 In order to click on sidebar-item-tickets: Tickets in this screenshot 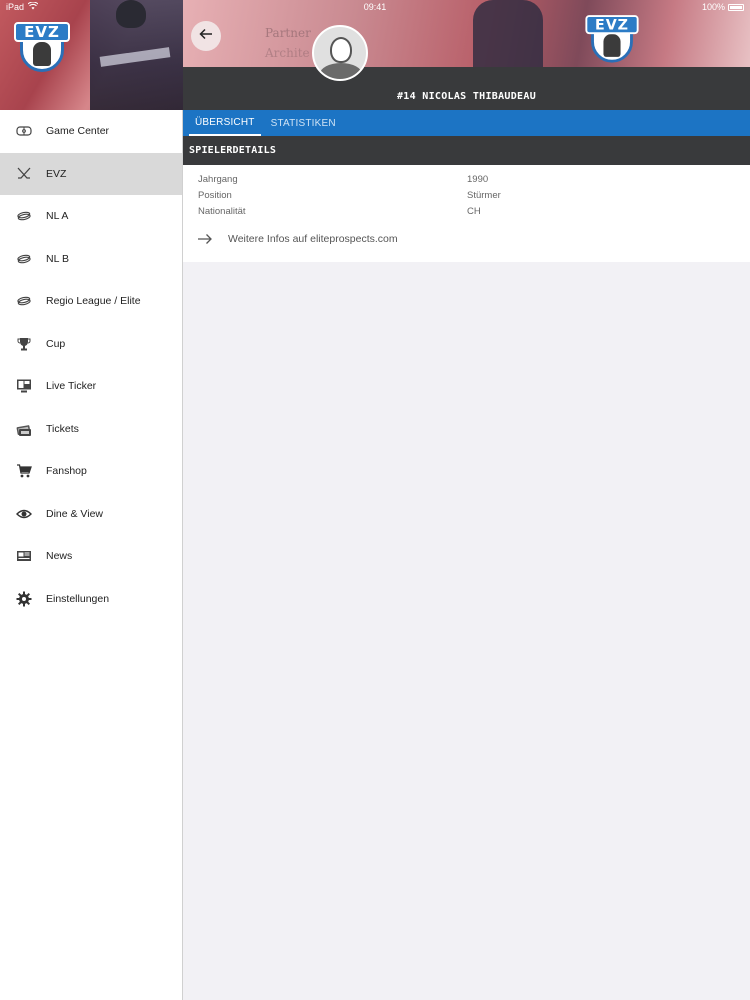, I will do `click(91, 429)`.